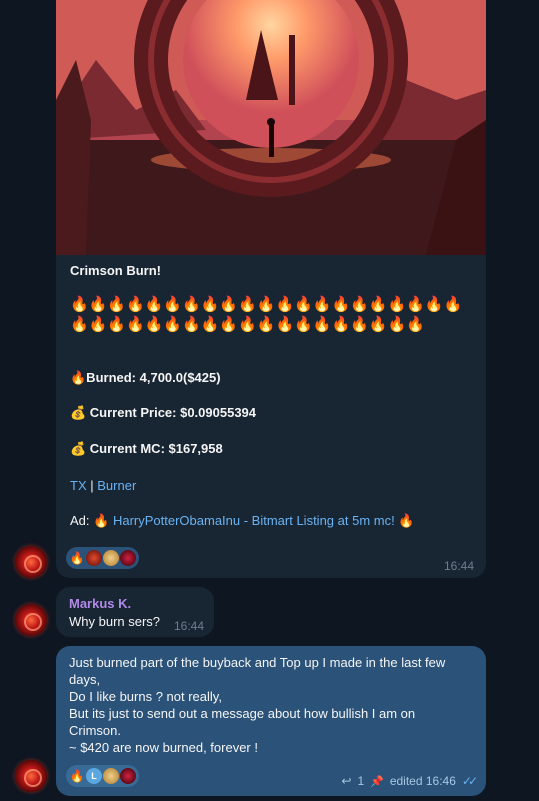 Image resolution: width=539 pixels, height=801 pixels. What do you see at coordinates (163, 412) in the screenshot?
I see `current-price: 💰 Current Price: $0.09055394` at bounding box center [163, 412].